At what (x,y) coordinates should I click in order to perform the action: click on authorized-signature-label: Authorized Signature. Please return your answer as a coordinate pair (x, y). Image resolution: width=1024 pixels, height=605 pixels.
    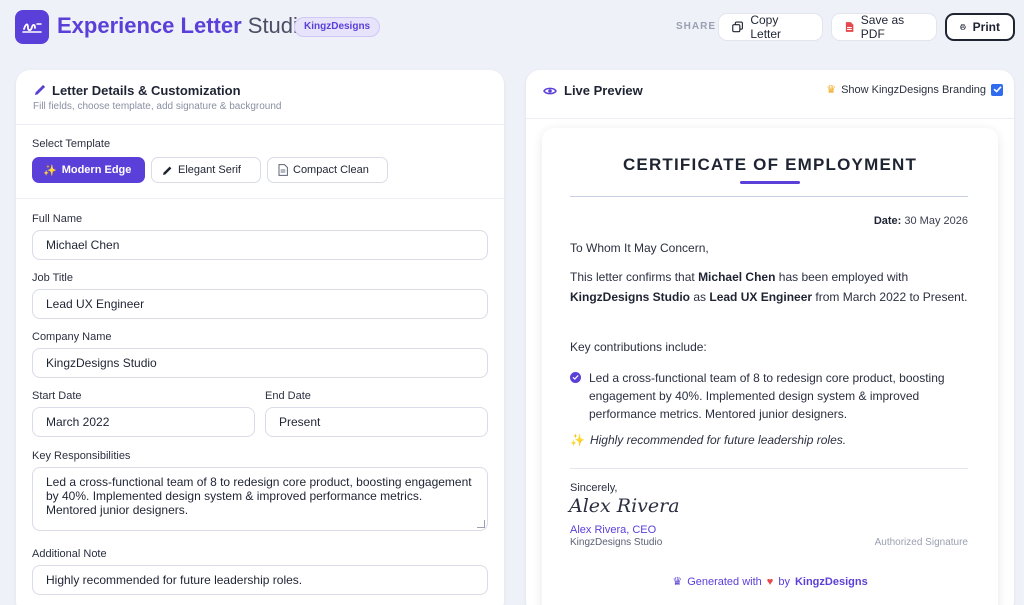
    Looking at the image, I should click on (921, 542).